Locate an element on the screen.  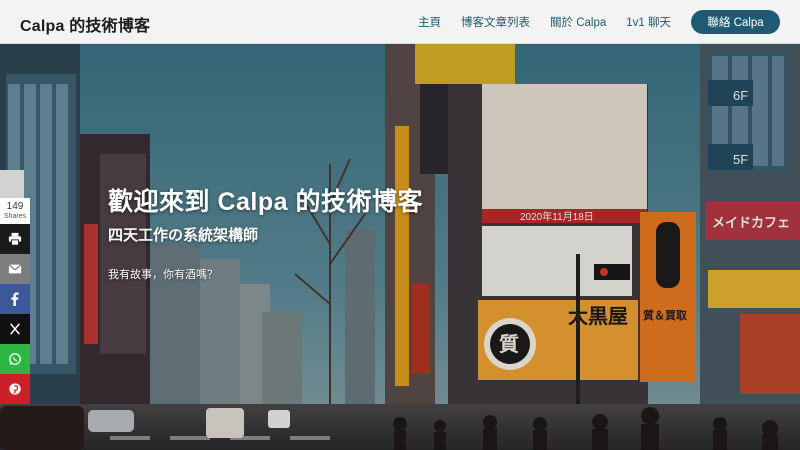
main-nav: 主頁 博客文章列表 關於 Calpa 1v1 聊天 聯絡 Calpa is located at coordinates (589, 22).